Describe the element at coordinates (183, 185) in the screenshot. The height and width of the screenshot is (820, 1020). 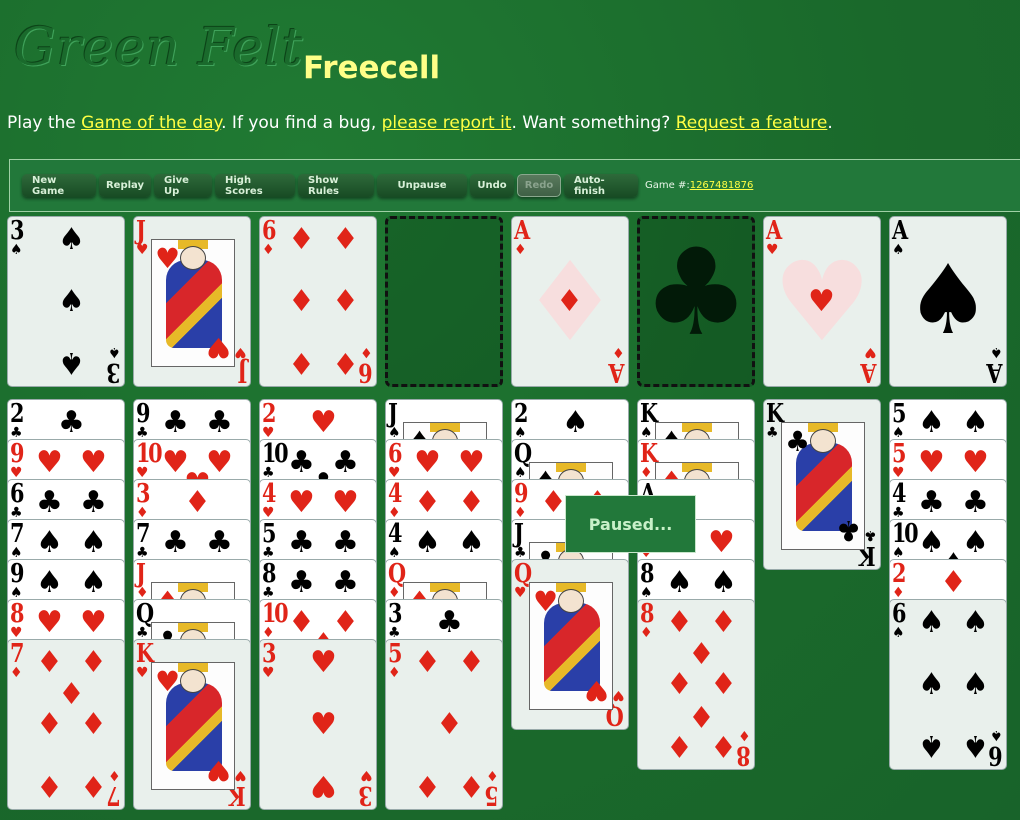
I see `give-up-button: Give Up` at that location.